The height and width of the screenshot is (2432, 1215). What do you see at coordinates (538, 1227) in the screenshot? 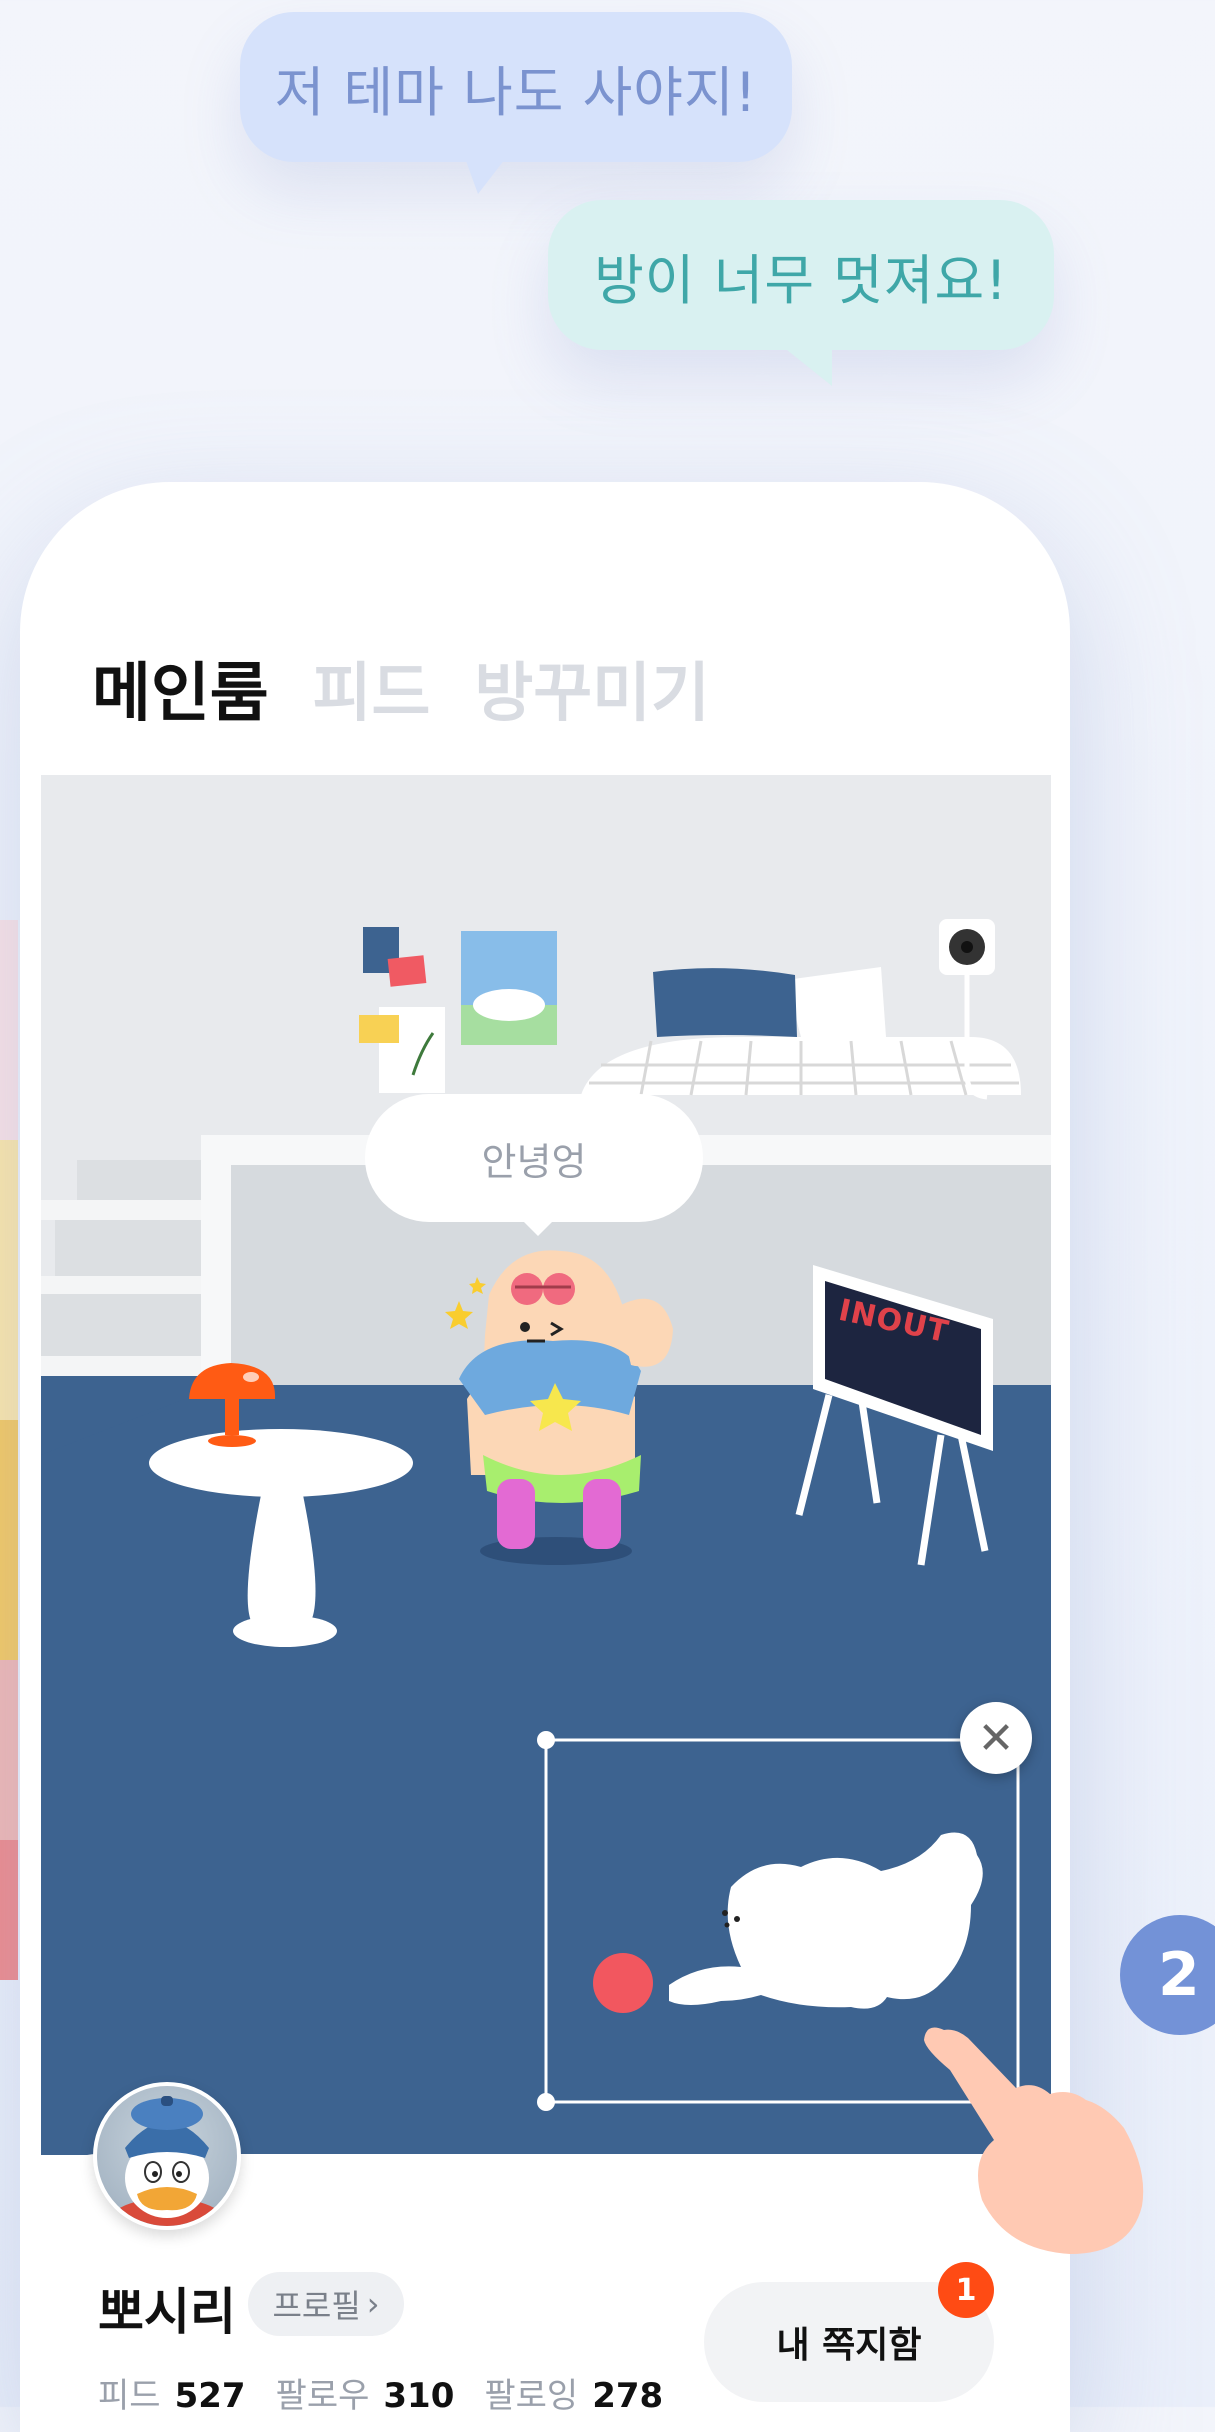
I see `character-speech-tail` at bounding box center [538, 1227].